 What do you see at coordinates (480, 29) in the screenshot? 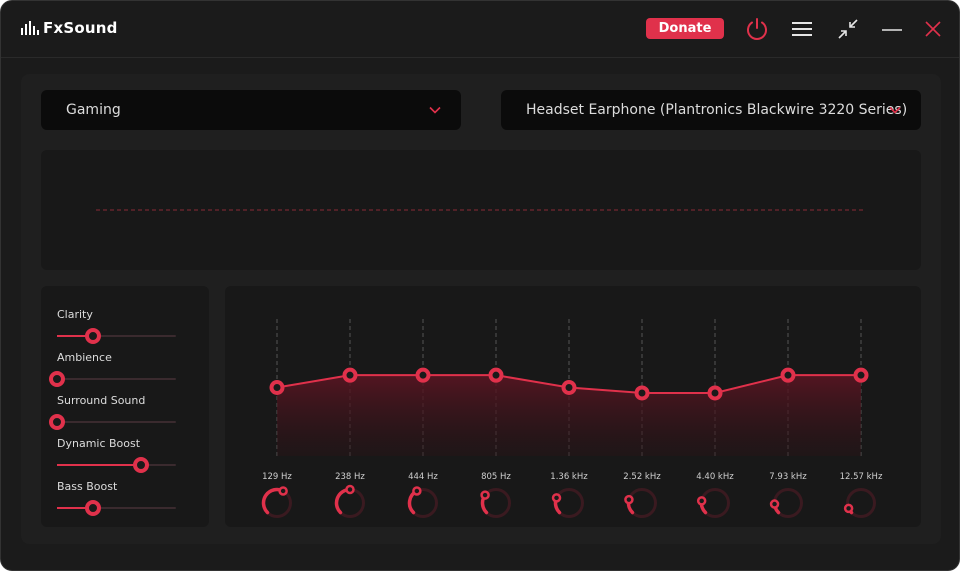
I see `title-bar: FxSound Donate` at bounding box center [480, 29].